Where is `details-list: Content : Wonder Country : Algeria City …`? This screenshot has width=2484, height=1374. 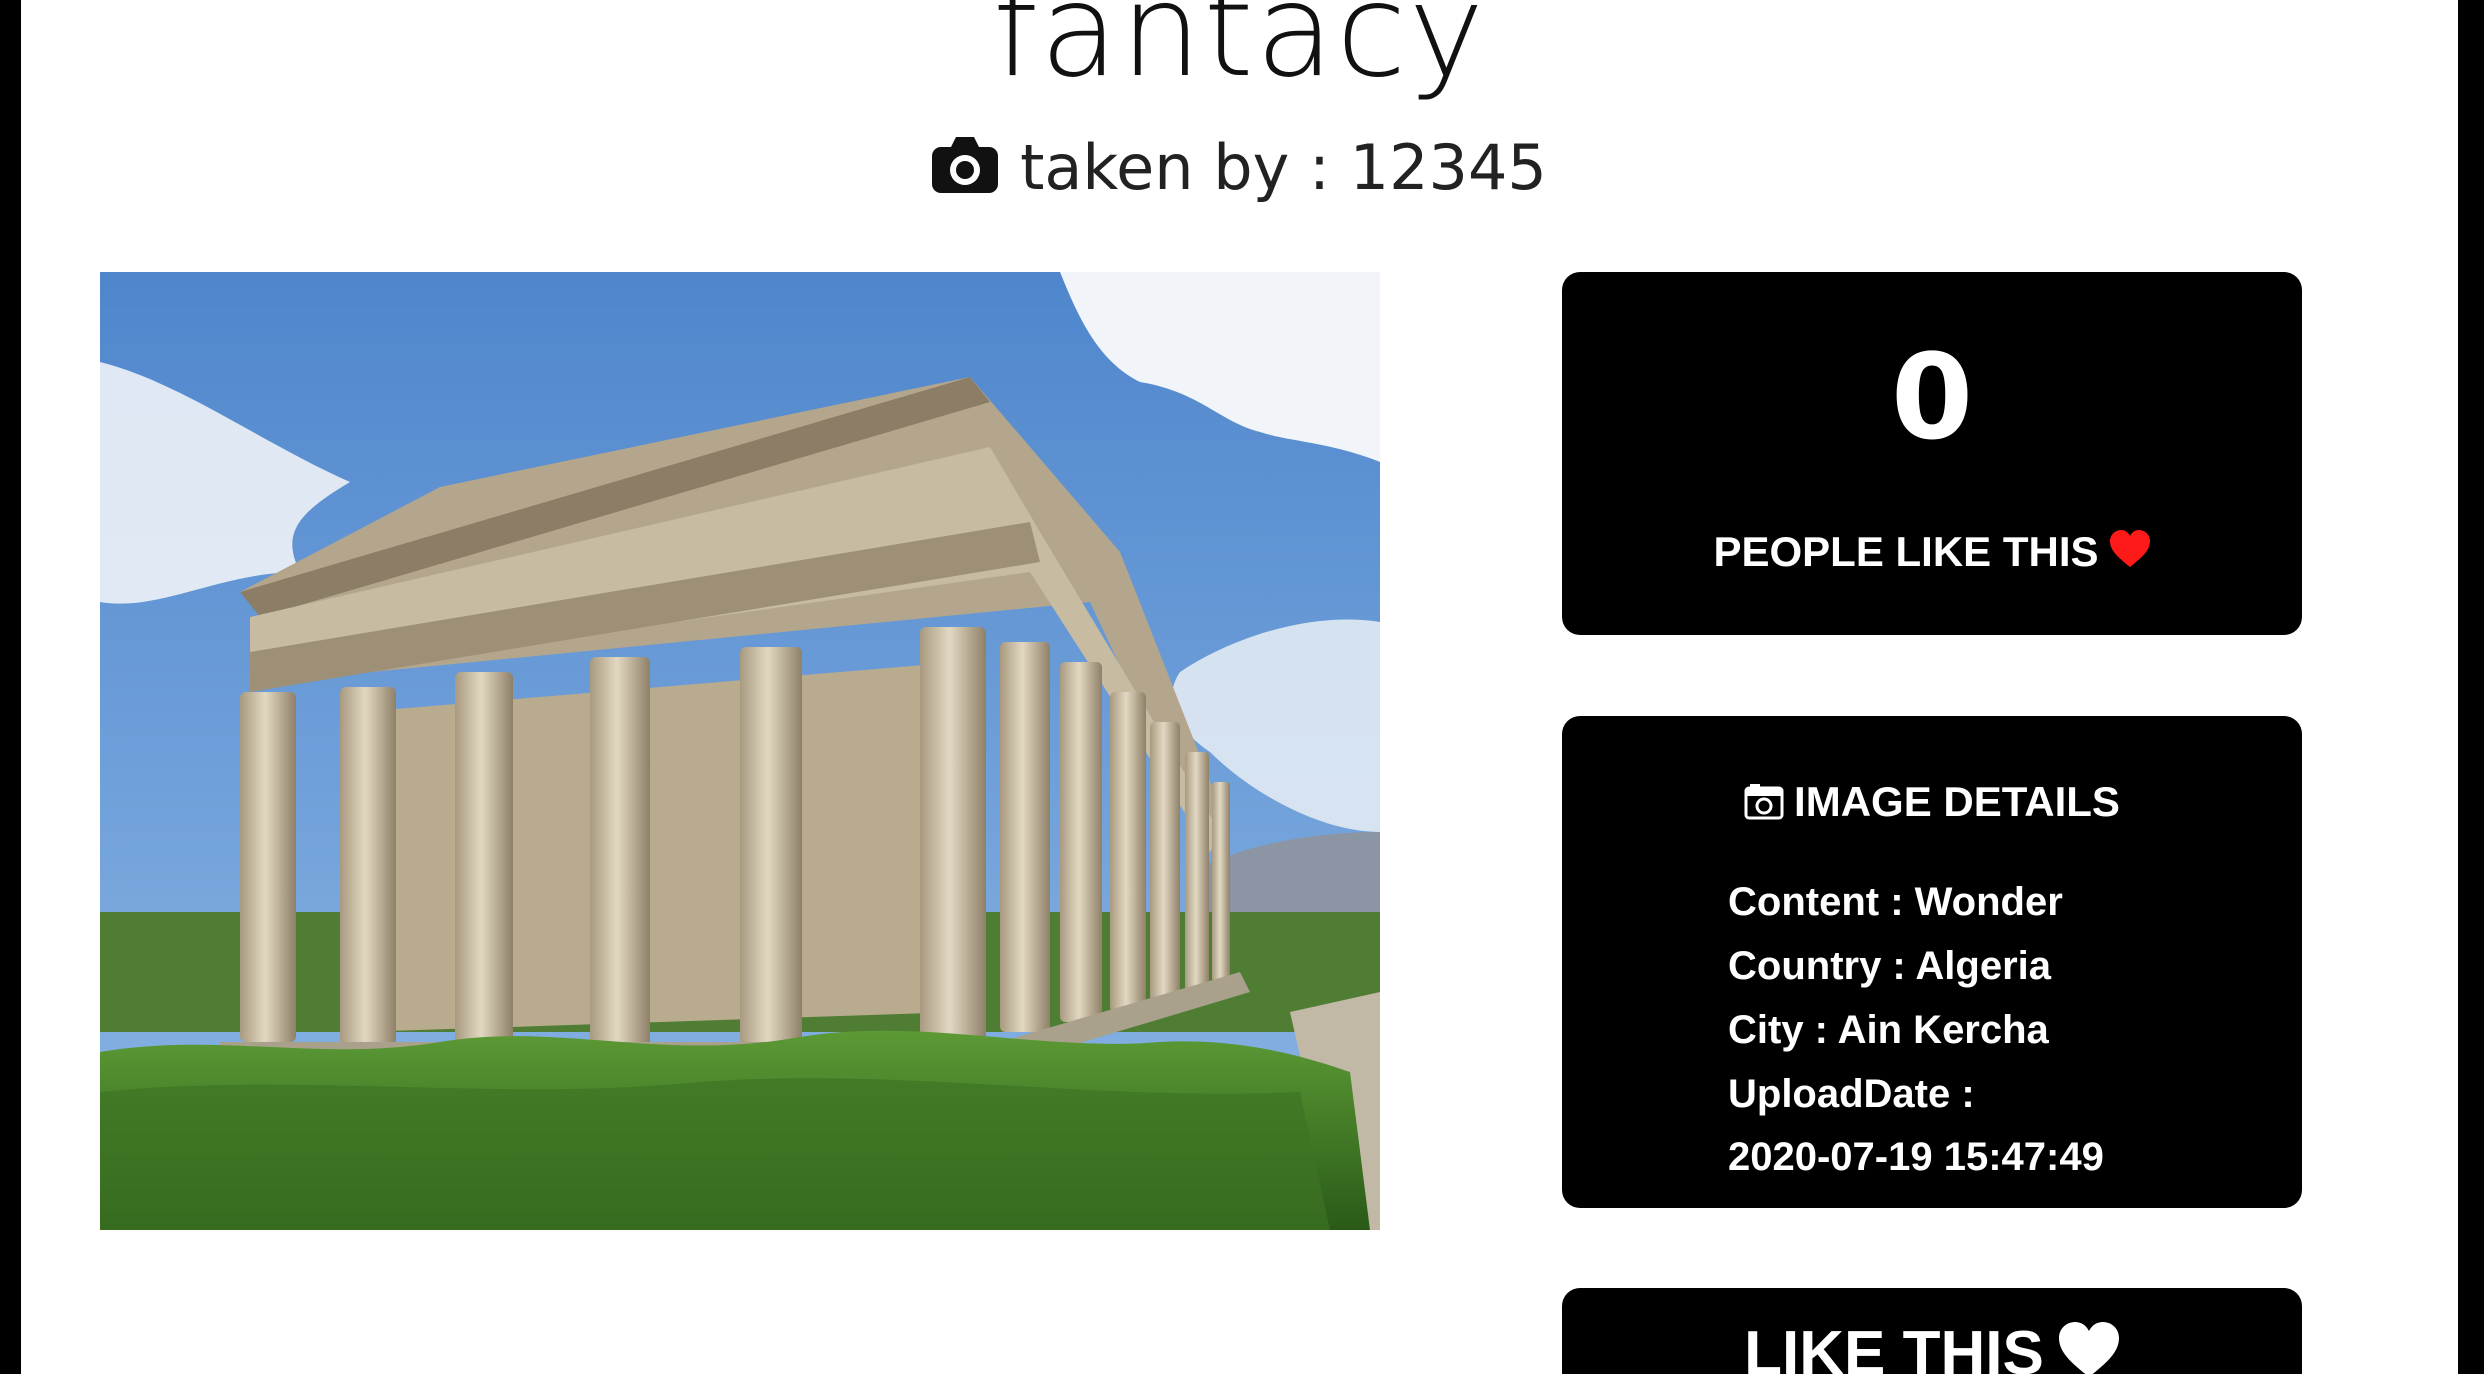 details-list: Content : Wonder Country : Algeria City … is located at coordinates (1998, 1027).